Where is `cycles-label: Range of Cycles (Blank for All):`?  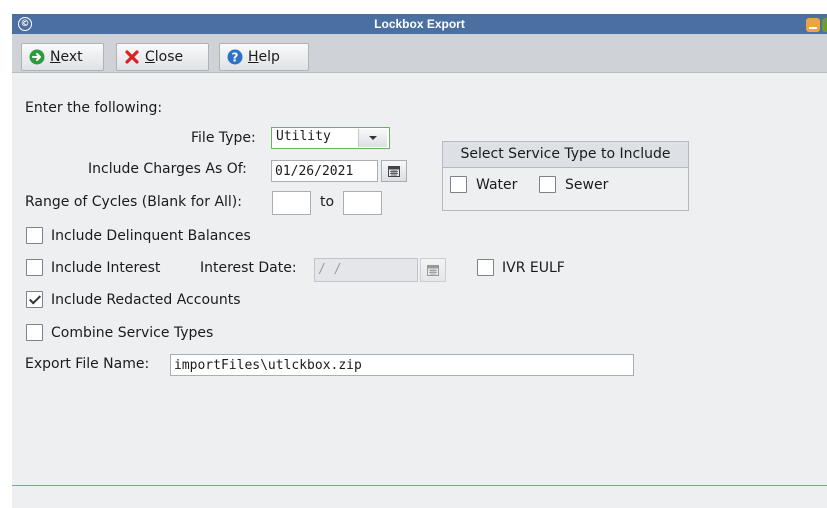 cycles-label: Range of Cycles (Blank for All): is located at coordinates (133, 202).